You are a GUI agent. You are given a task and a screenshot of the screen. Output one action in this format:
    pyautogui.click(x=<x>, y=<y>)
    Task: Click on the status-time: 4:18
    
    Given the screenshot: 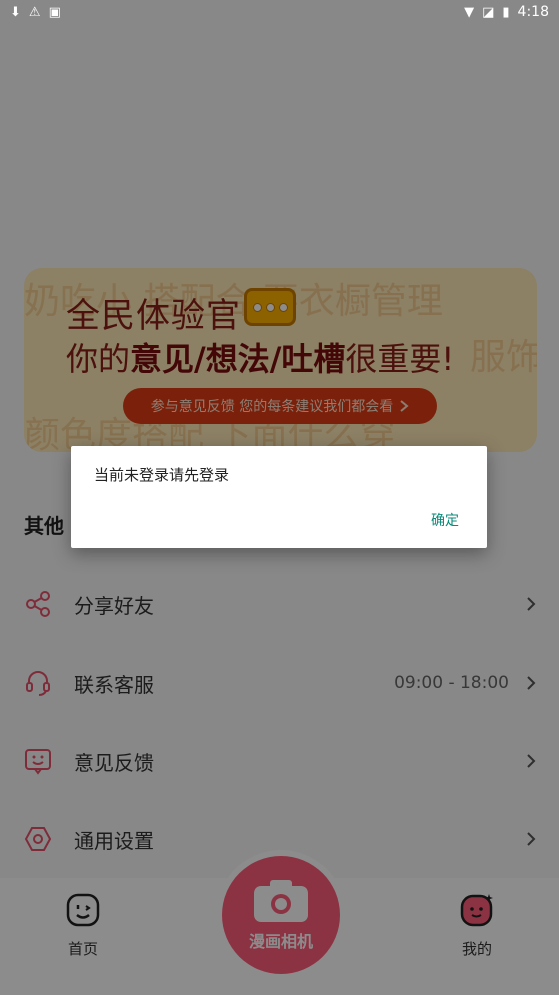 What is the action you would take?
    pyautogui.click(x=533, y=12)
    